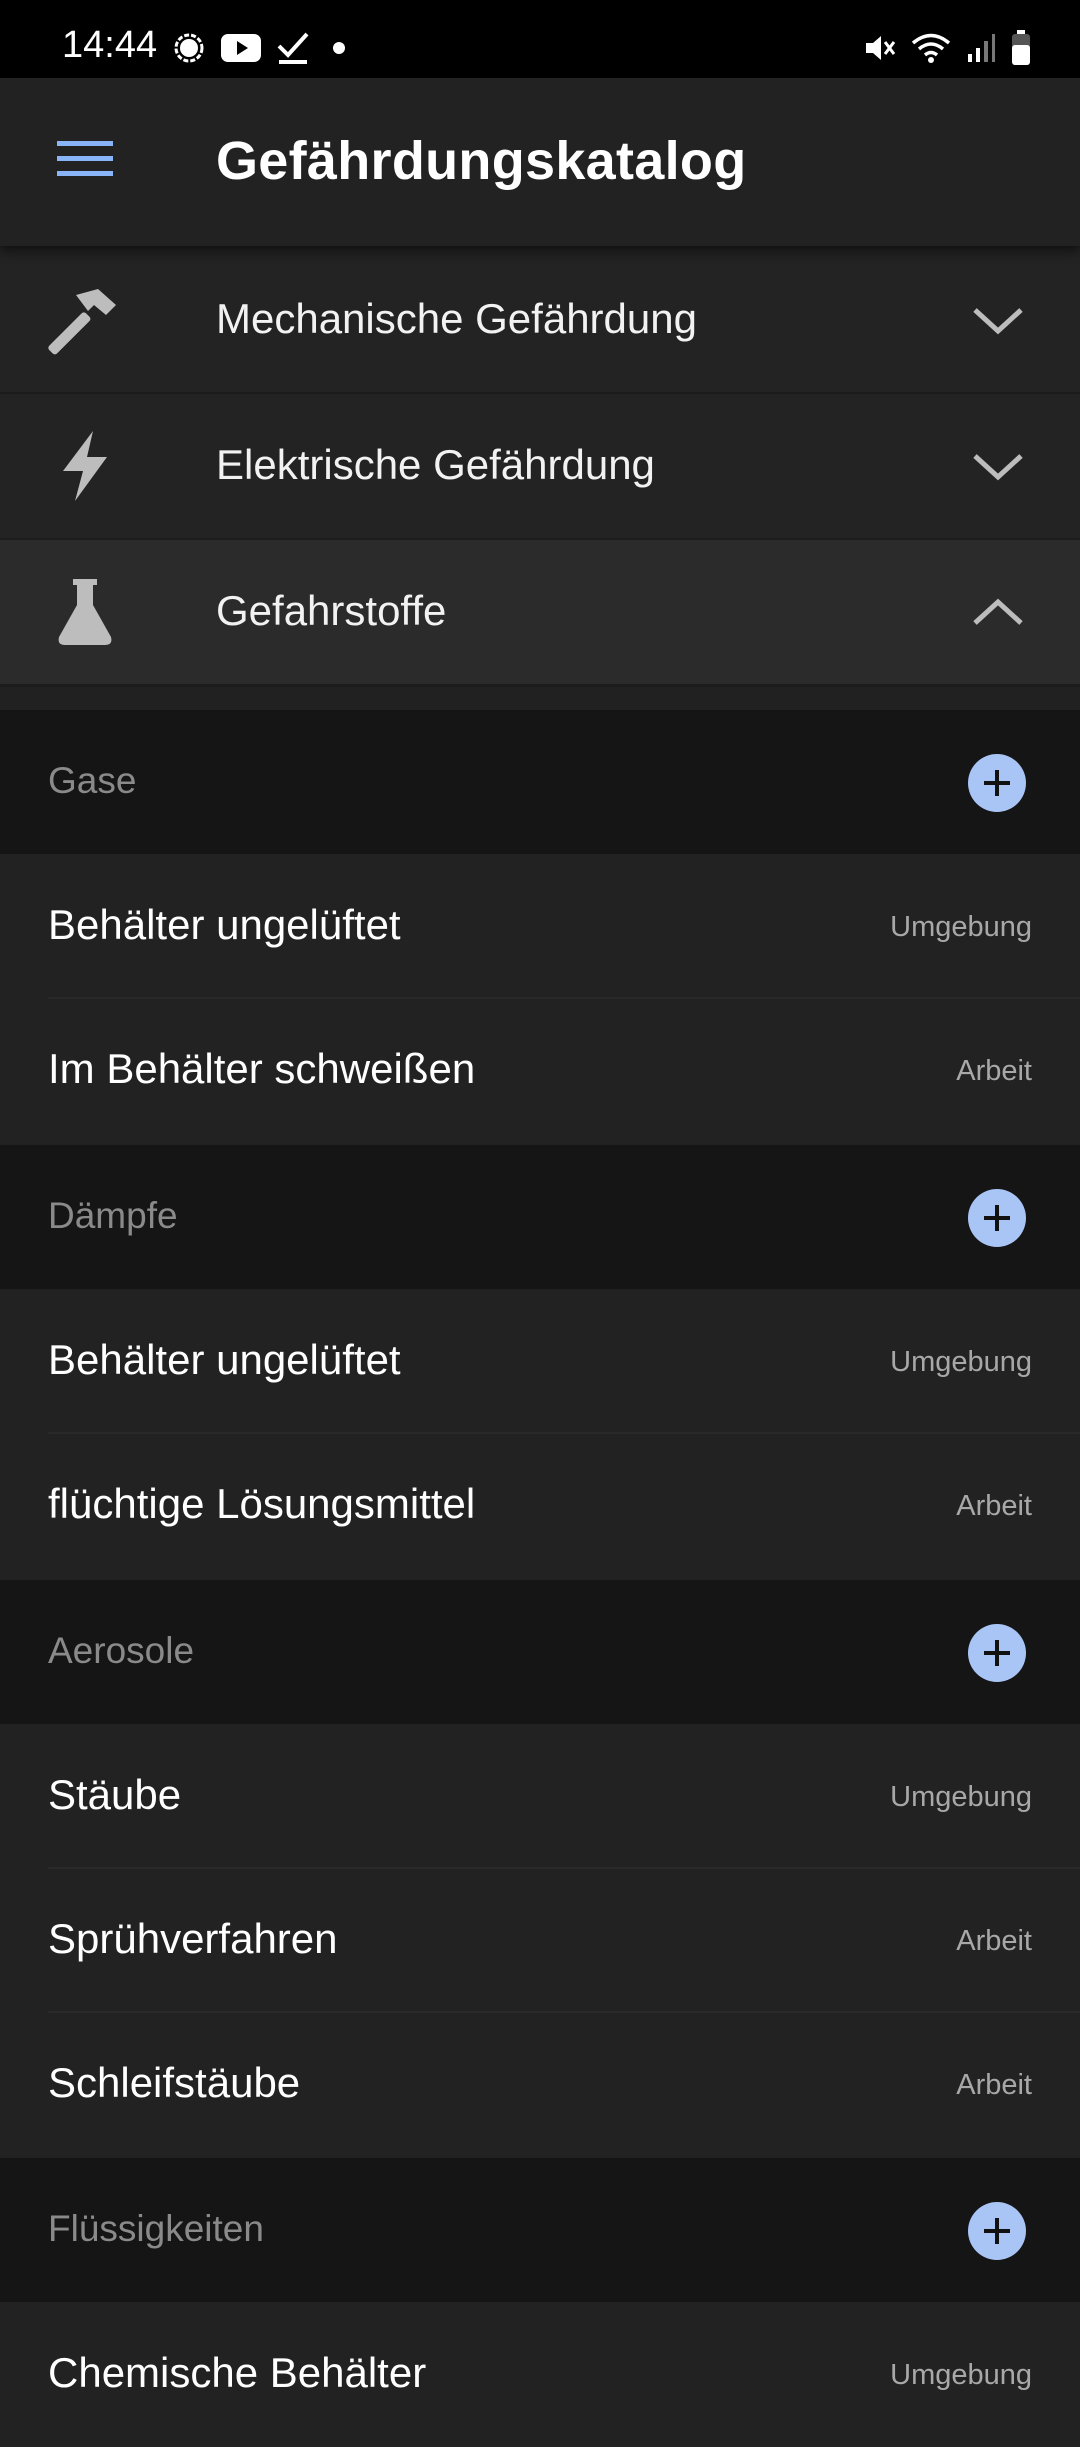 The image size is (1080, 2447). I want to click on youtube-icon, so click(241, 50).